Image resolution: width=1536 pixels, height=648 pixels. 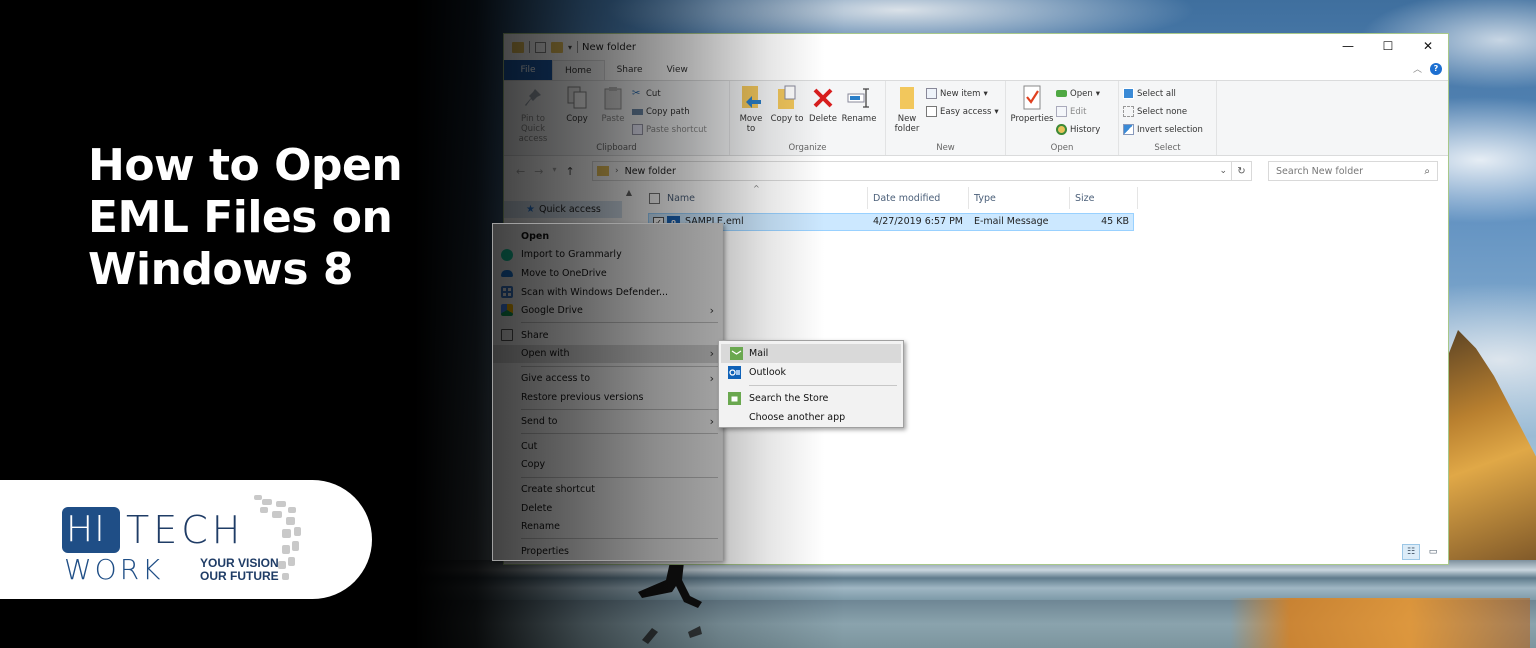 What do you see at coordinates (976, 70) in the screenshot?
I see `ribbon-tabs: File Home Share View` at bounding box center [976, 70].